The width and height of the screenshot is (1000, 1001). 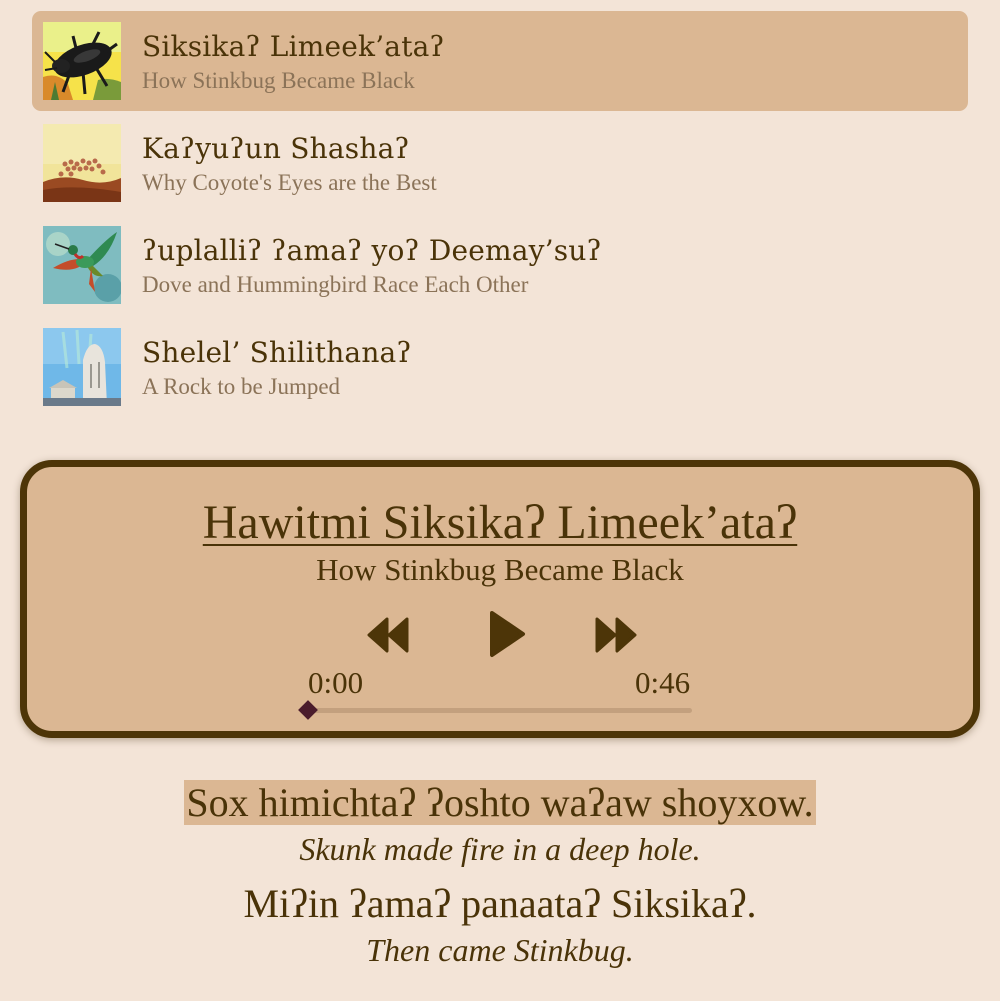 What do you see at coordinates (500, 569) in the screenshot?
I see `player-subtitle: How Stinkbug Became Black` at bounding box center [500, 569].